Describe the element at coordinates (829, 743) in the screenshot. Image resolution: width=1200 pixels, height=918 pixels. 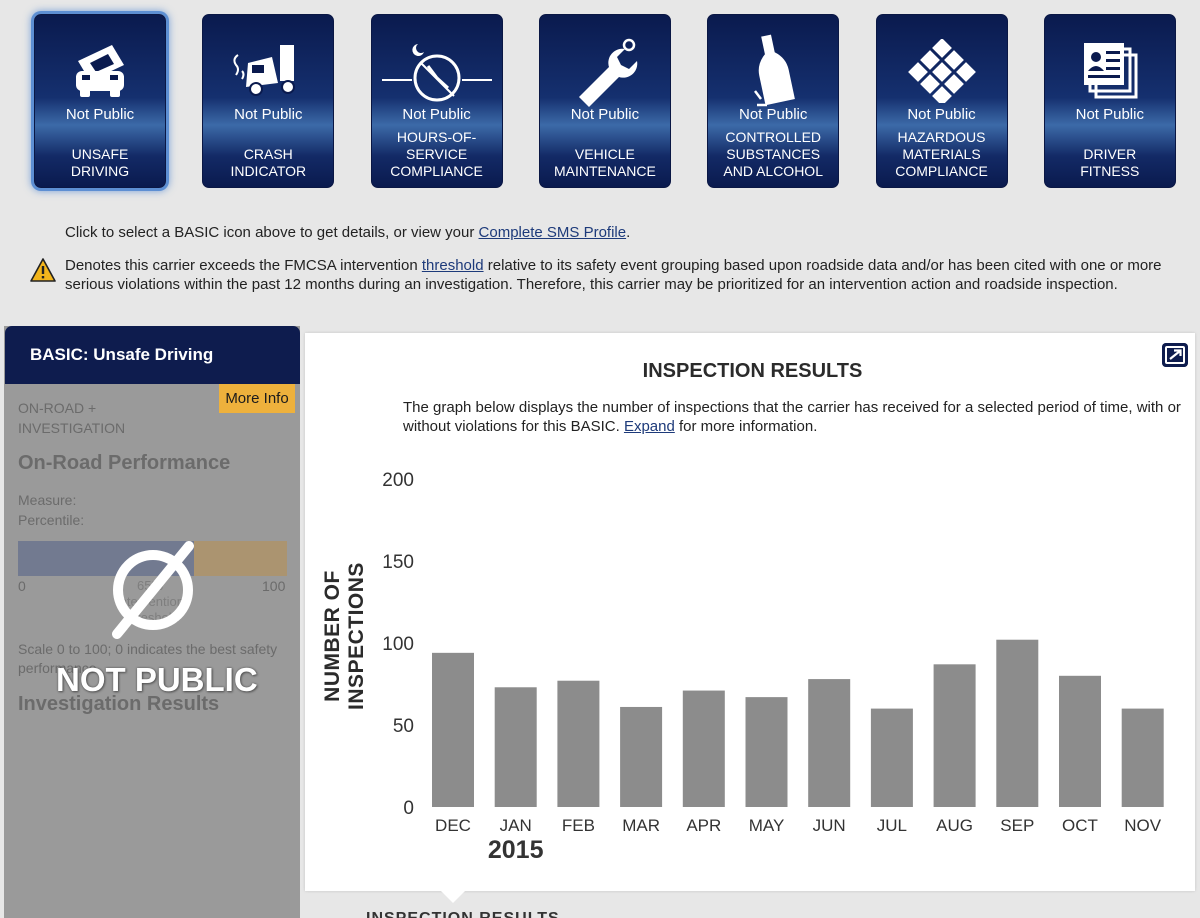
I see `bar-jun` at that location.